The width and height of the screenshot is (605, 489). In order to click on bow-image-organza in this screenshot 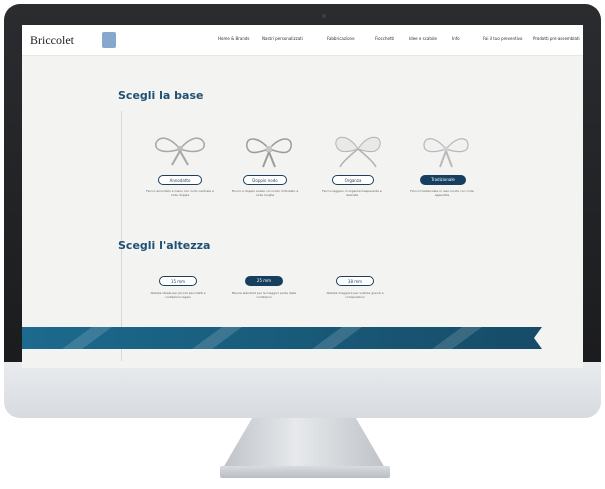, I will do `click(358, 152)`.